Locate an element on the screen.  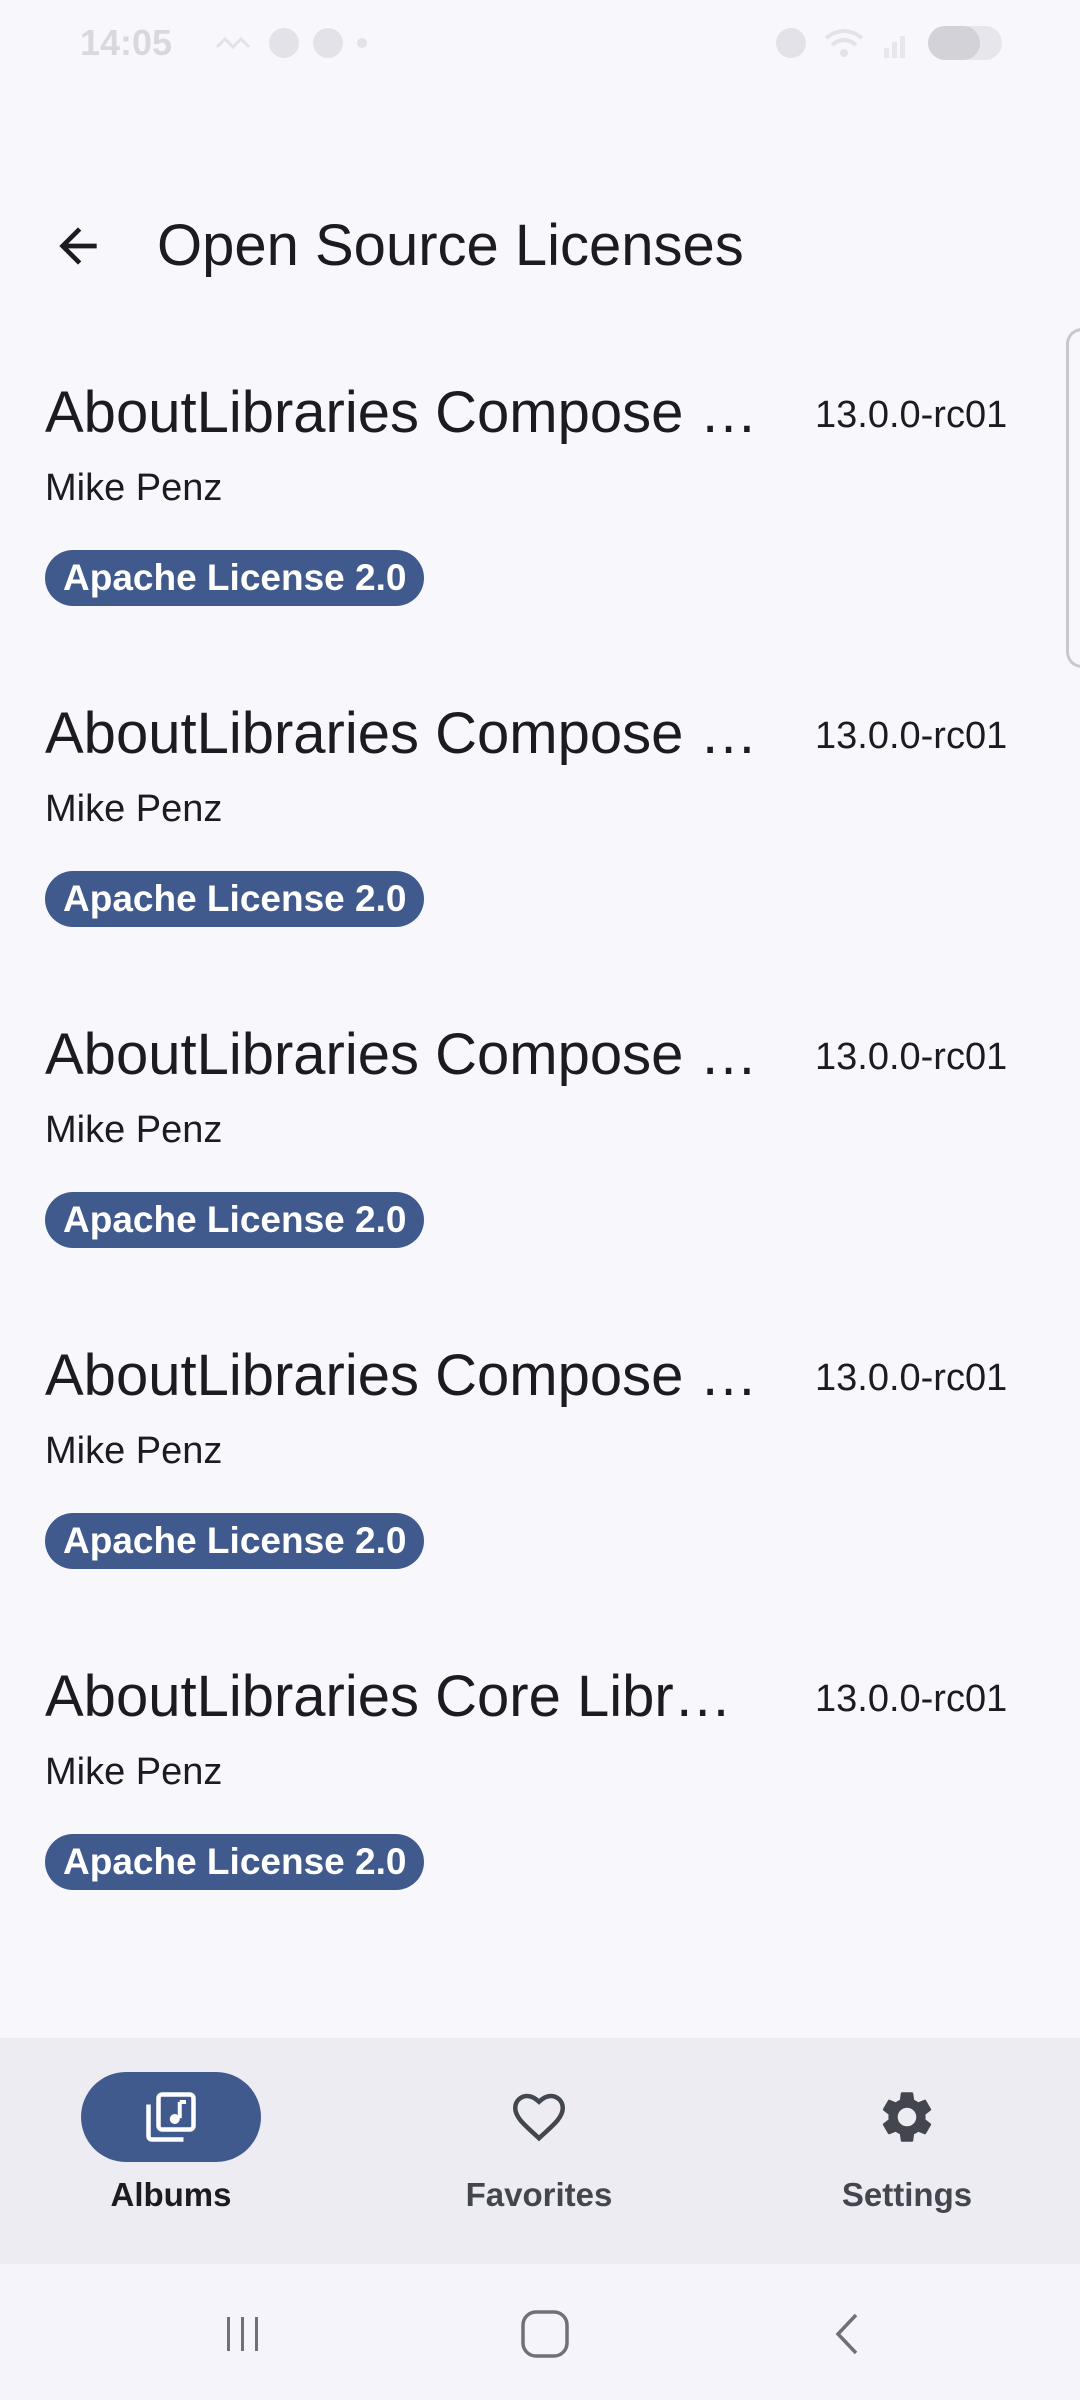
nav-item-favorites: Favorites is located at coordinates (539, 2152).